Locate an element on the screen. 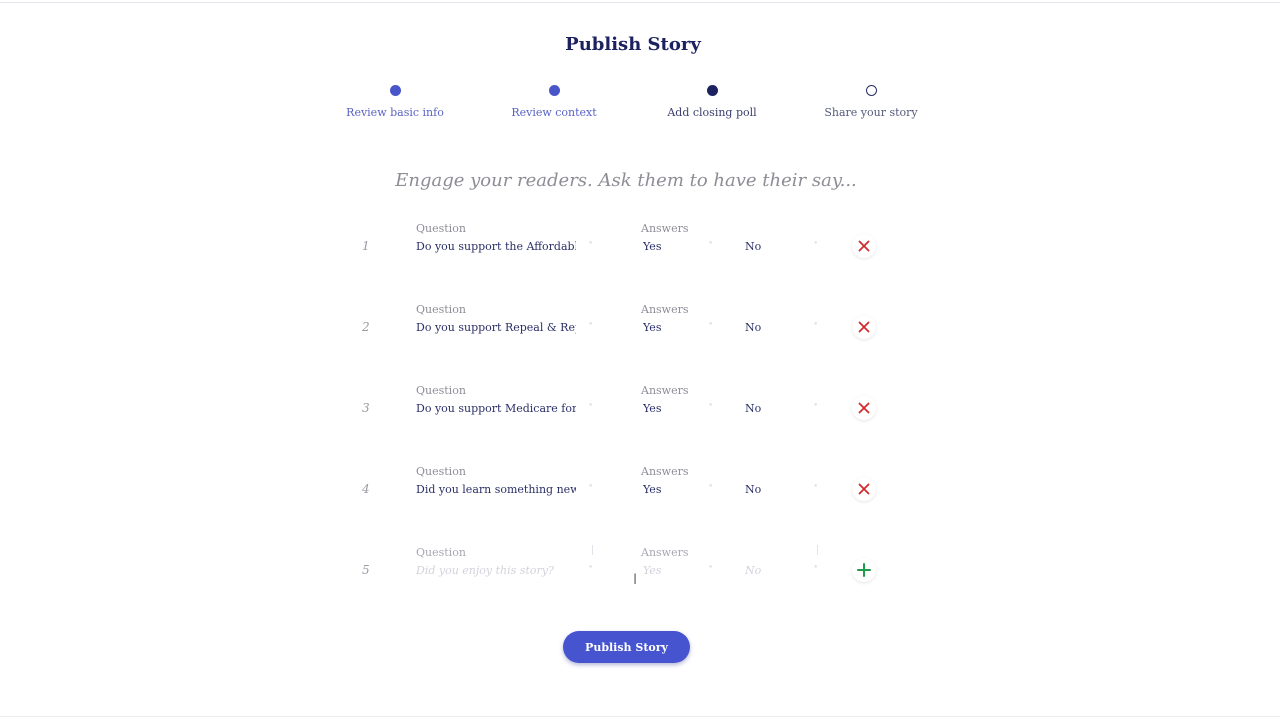  step-review-context: Review context is located at coordinates (554, 101).